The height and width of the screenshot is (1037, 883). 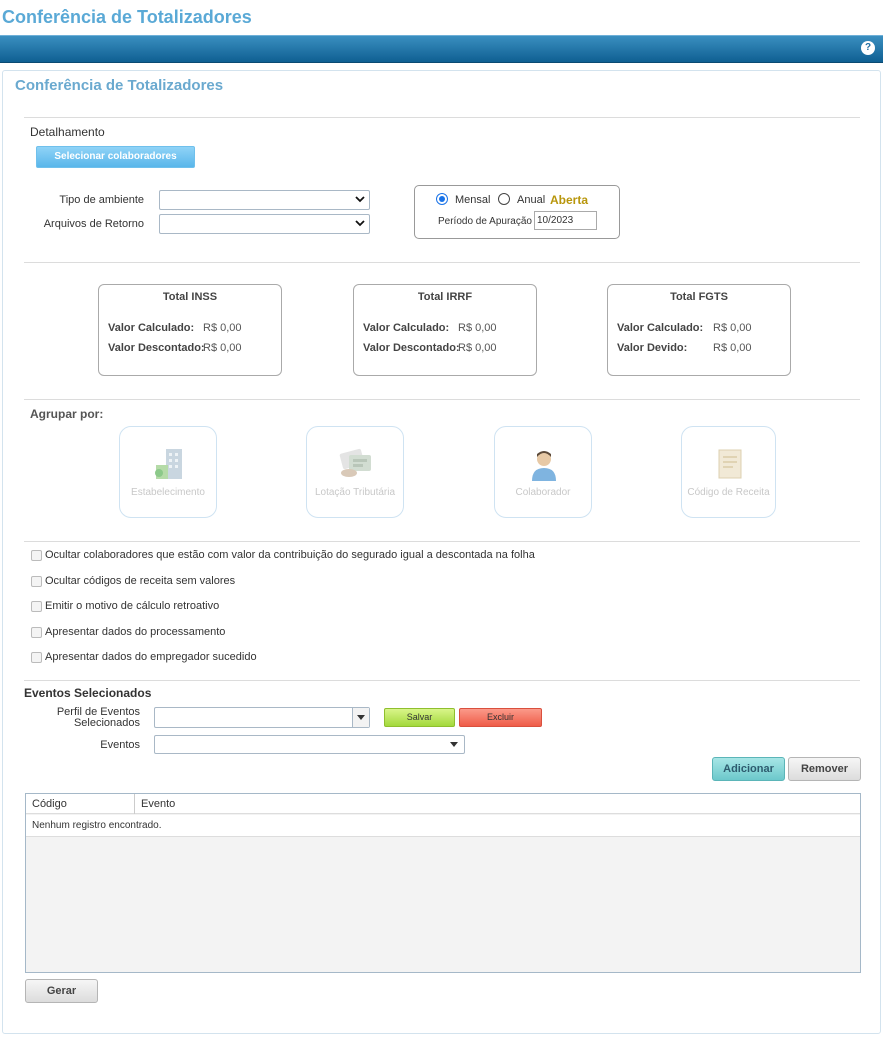 I want to click on ocultar-codigos-label: Ocultar códigos de receita sem valores, so click(x=140, y=581).